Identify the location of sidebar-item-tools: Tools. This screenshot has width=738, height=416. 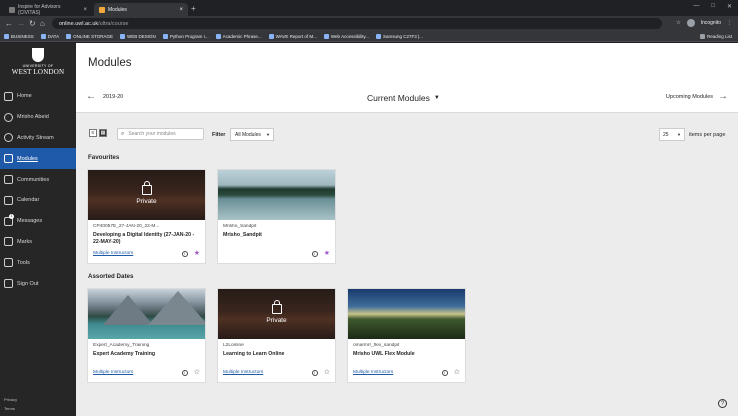
(38, 262).